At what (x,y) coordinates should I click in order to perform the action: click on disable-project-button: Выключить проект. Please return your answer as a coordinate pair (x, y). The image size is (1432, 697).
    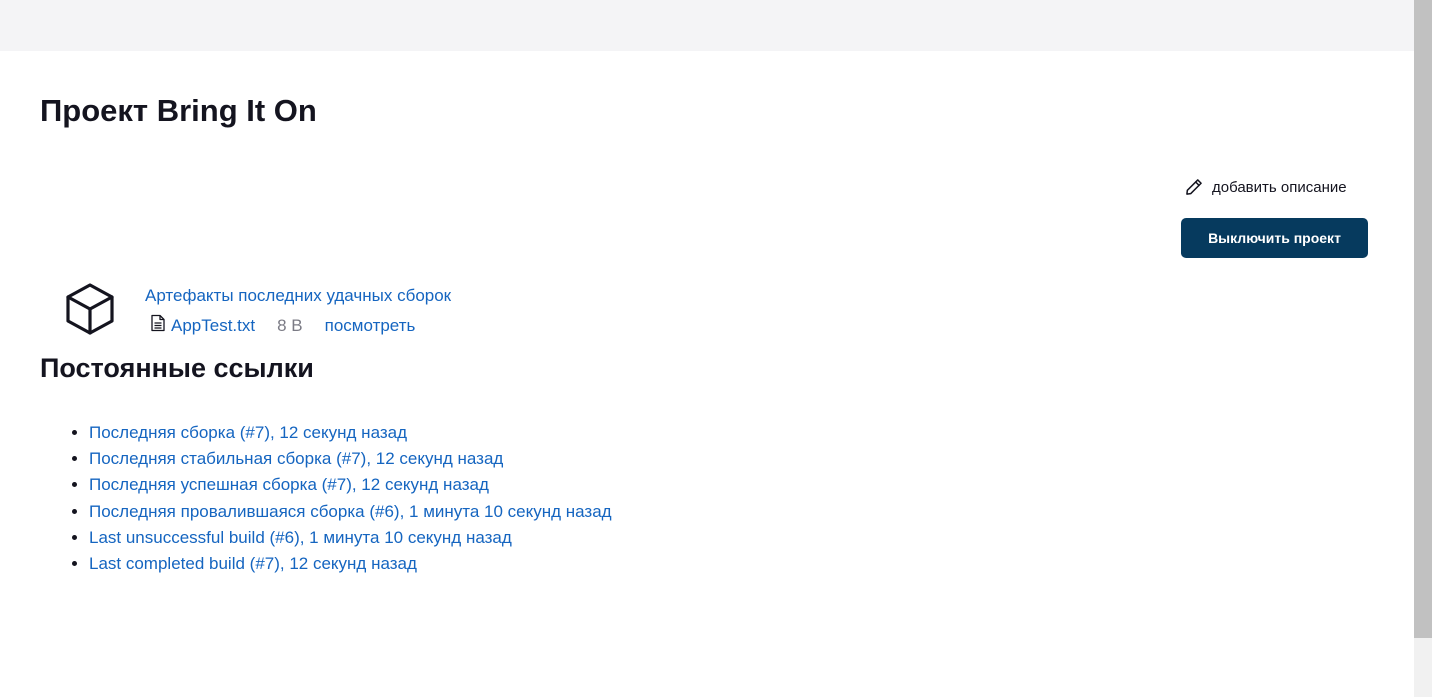
    Looking at the image, I should click on (1274, 238).